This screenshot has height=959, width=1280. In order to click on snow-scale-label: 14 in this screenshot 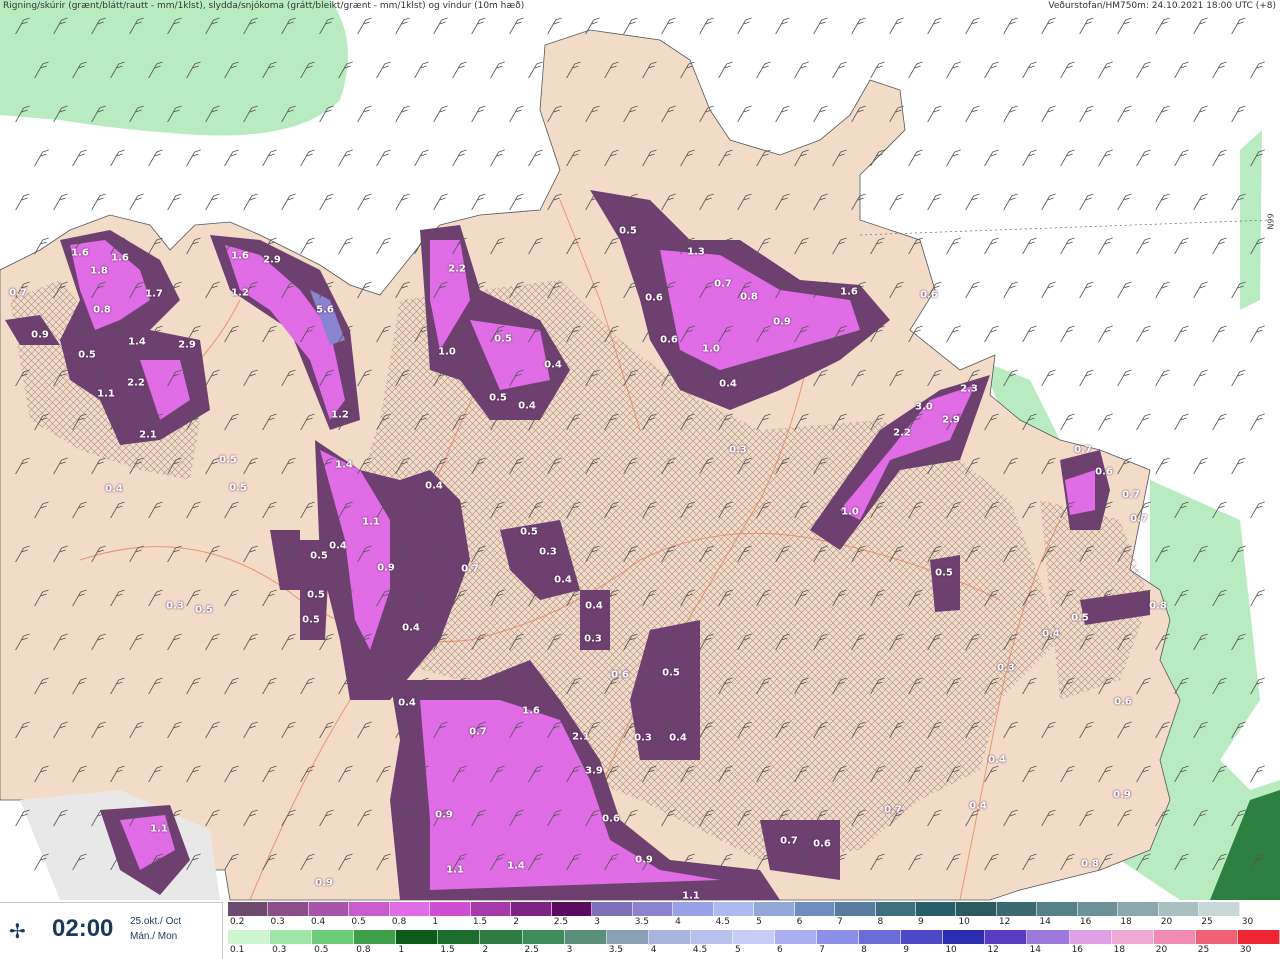, I will do `click(1045, 922)`.